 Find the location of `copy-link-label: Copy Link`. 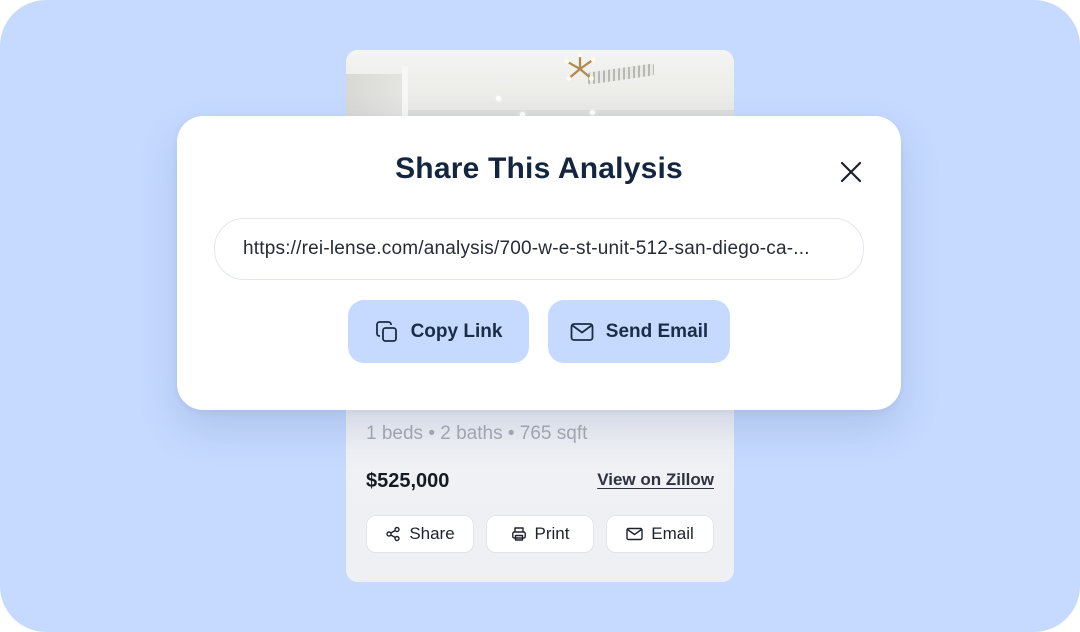

copy-link-label: Copy Link is located at coordinates (456, 331).